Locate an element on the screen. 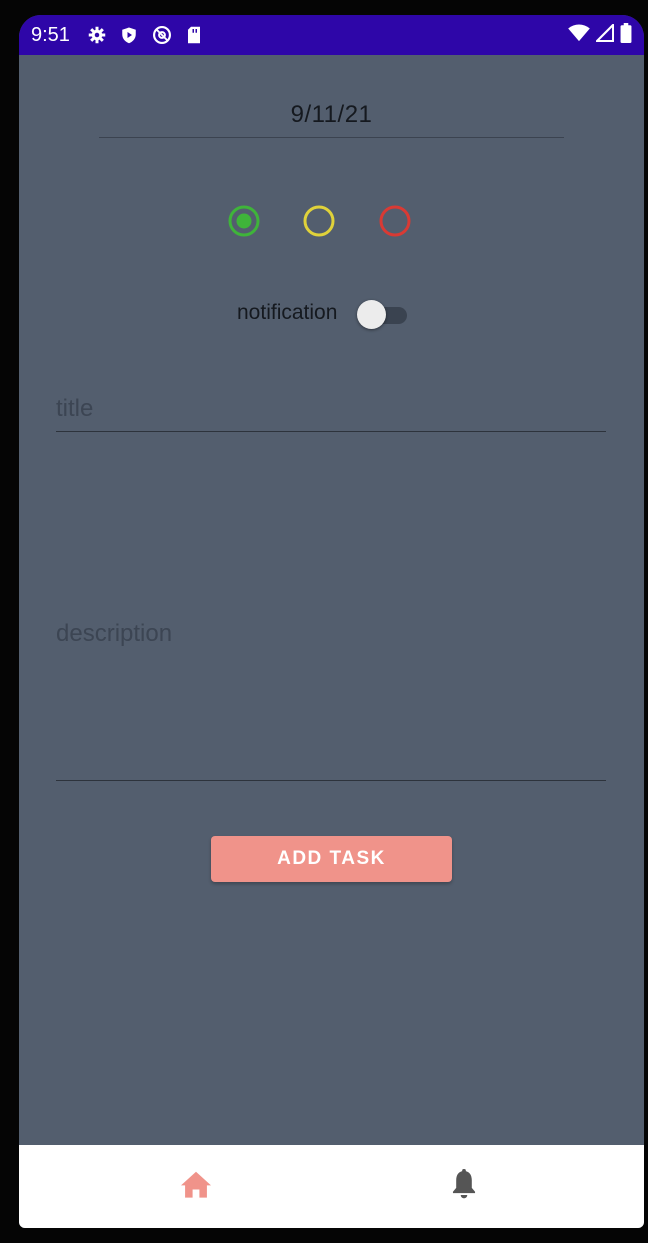 The image size is (648, 1243). add-task-button: ADD TASK is located at coordinates (331, 859).